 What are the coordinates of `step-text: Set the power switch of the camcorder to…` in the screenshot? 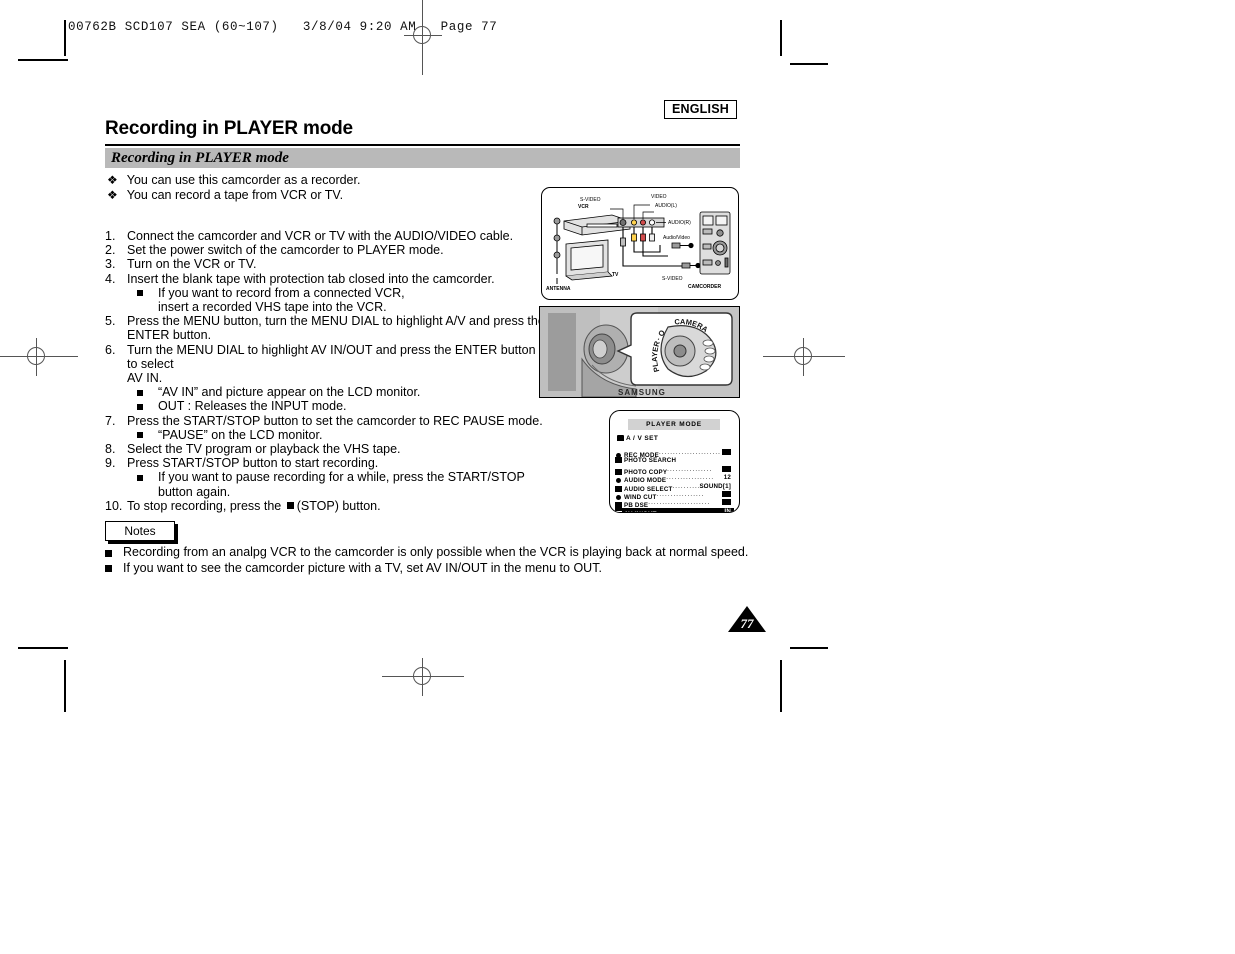 It's located at (285, 250).